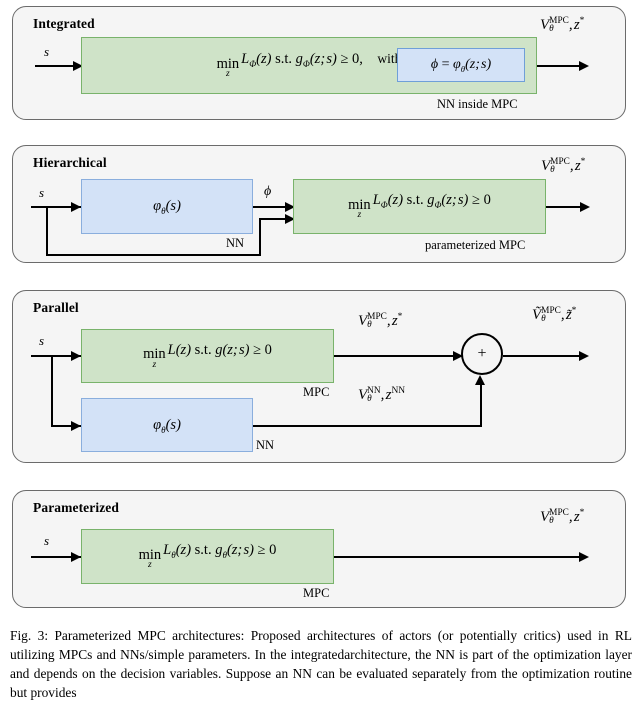  I want to click on inner-nn-block-integrated: ϕ = φθ(z; s), so click(461, 65).